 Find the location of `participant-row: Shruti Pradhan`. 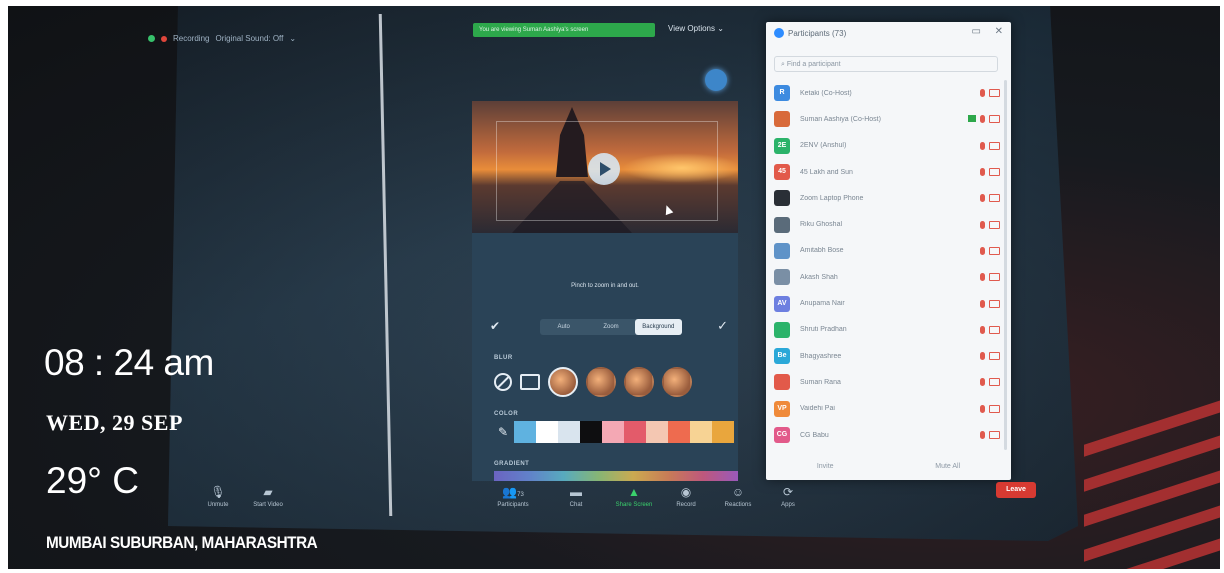

participant-row: Shruti Pradhan is located at coordinates (890, 330).